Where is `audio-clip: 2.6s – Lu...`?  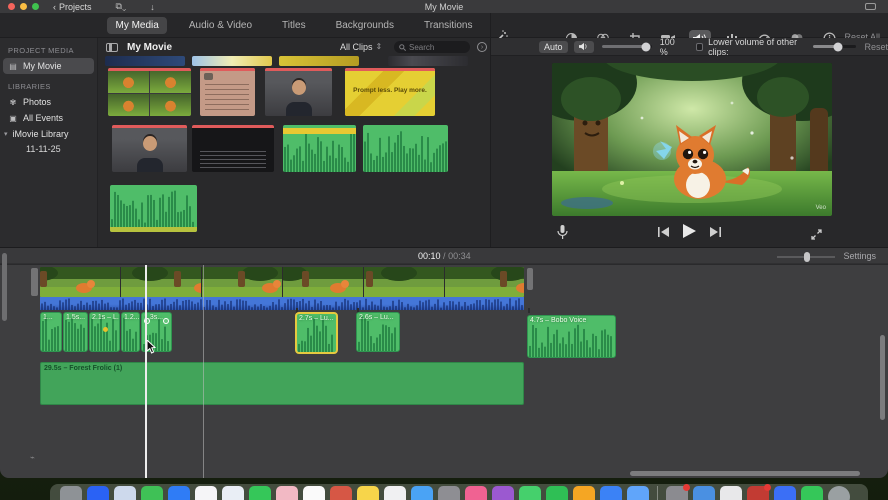 audio-clip: 2.6s – Lu... is located at coordinates (378, 332).